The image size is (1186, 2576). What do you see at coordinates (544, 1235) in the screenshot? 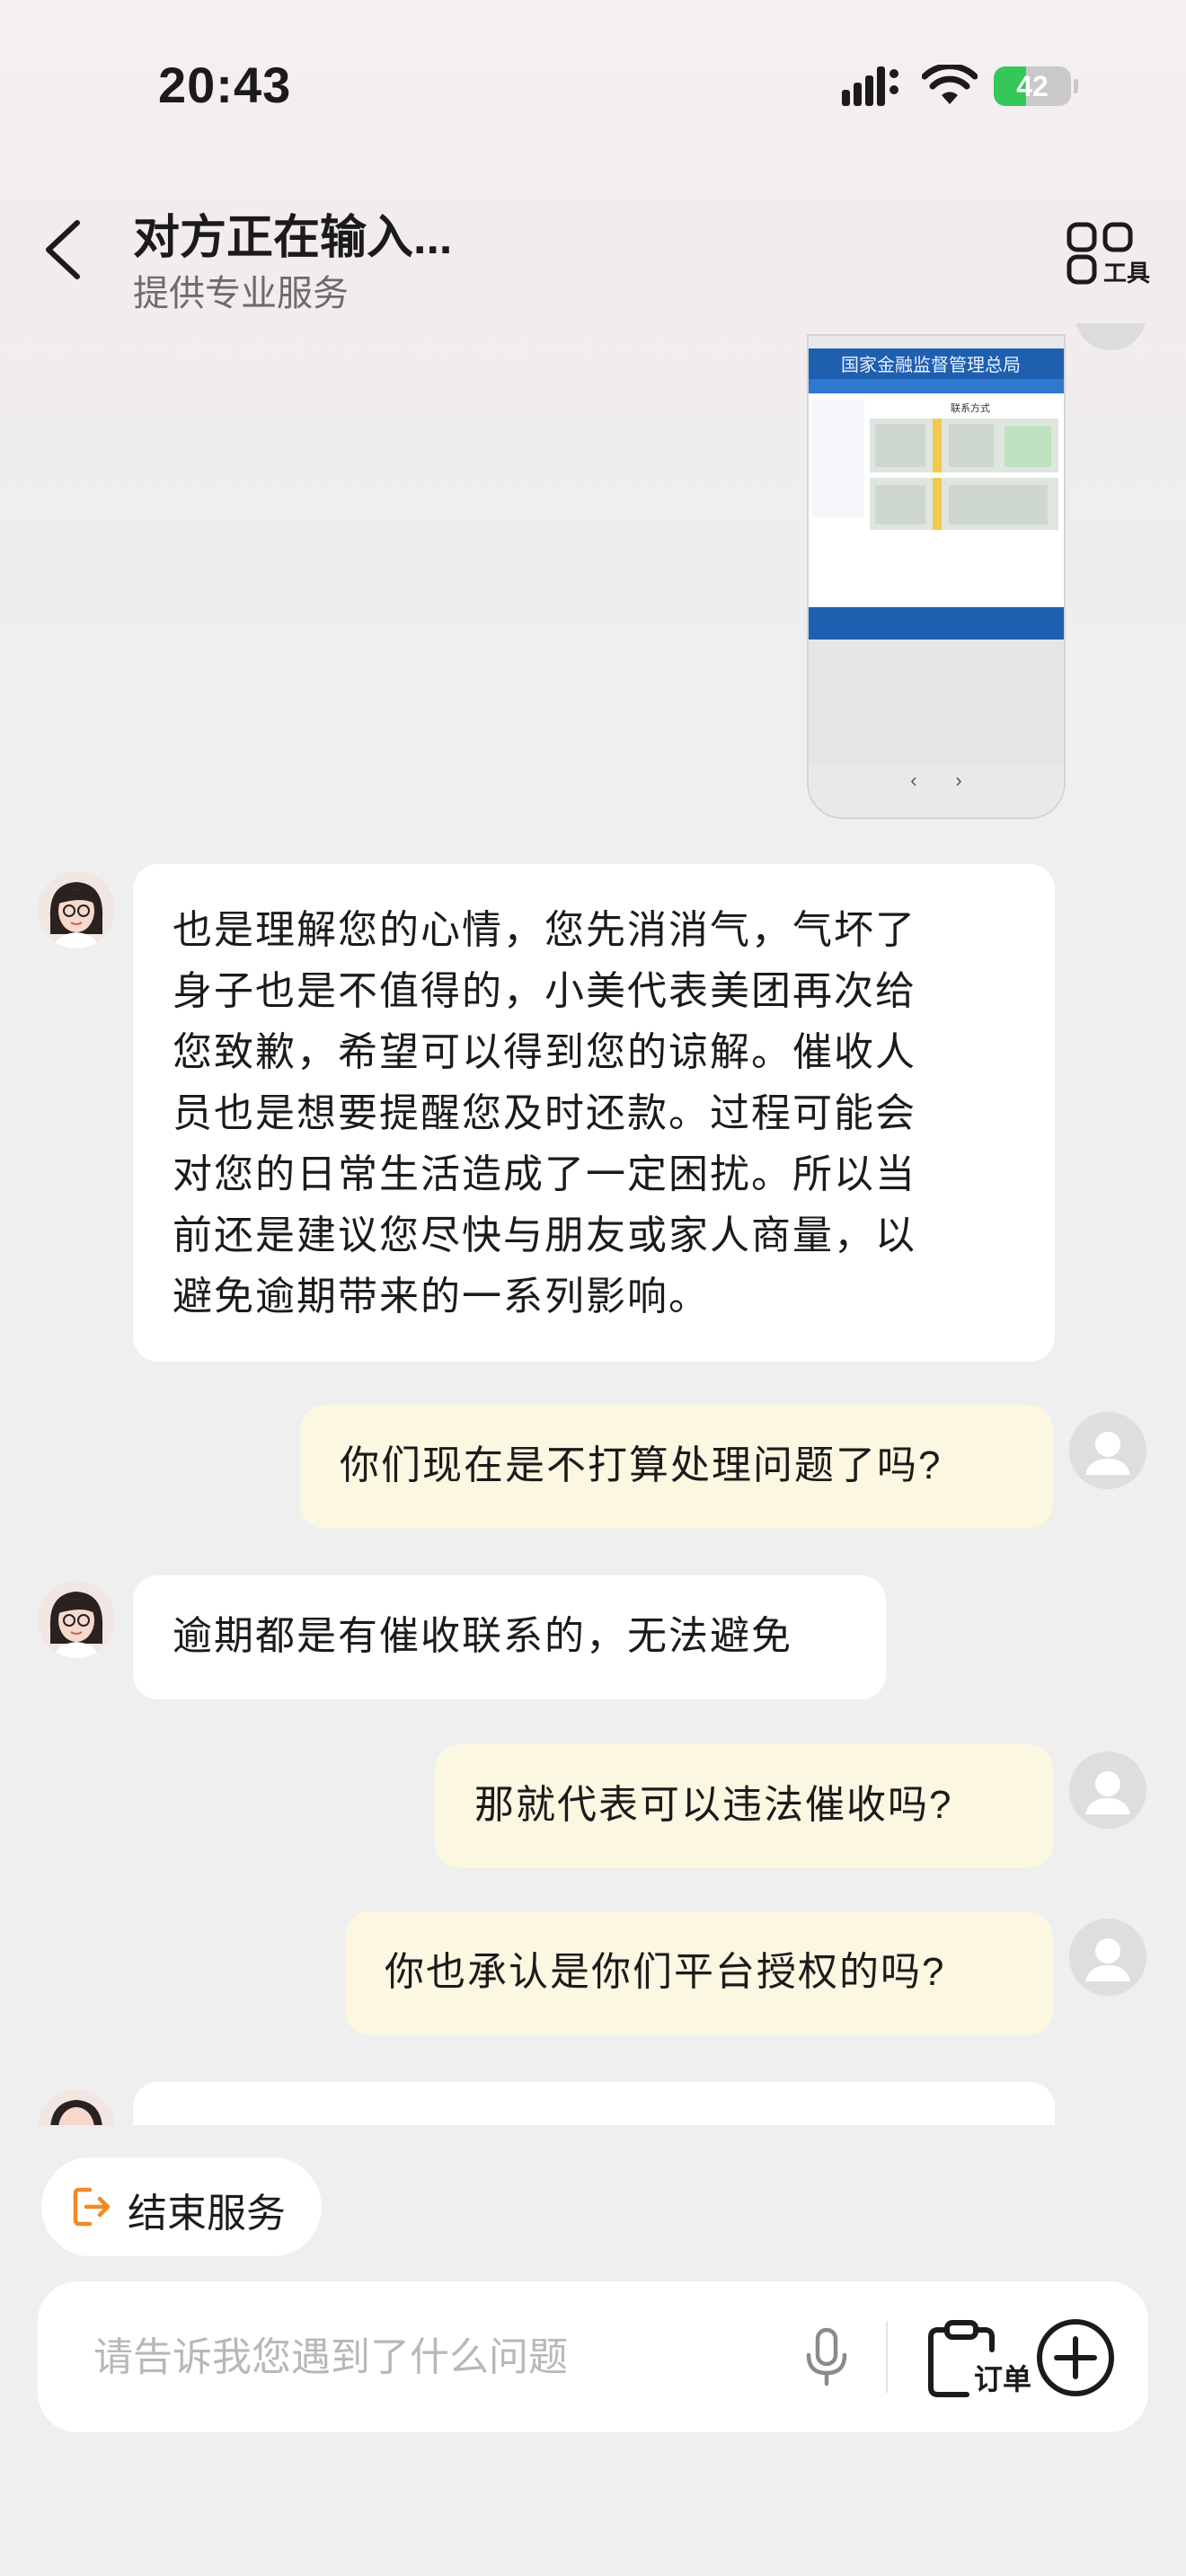
I see `message-line: 前还是建议您尽快与朋友或家人商量，以` at bounding box center [544, 1235].